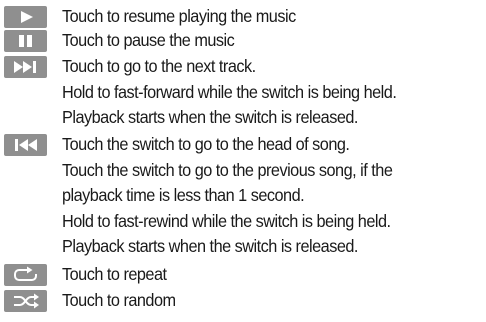 The height and width of the screenshot is (322, 486). I want to click on pause-icon, so click(25, 41).